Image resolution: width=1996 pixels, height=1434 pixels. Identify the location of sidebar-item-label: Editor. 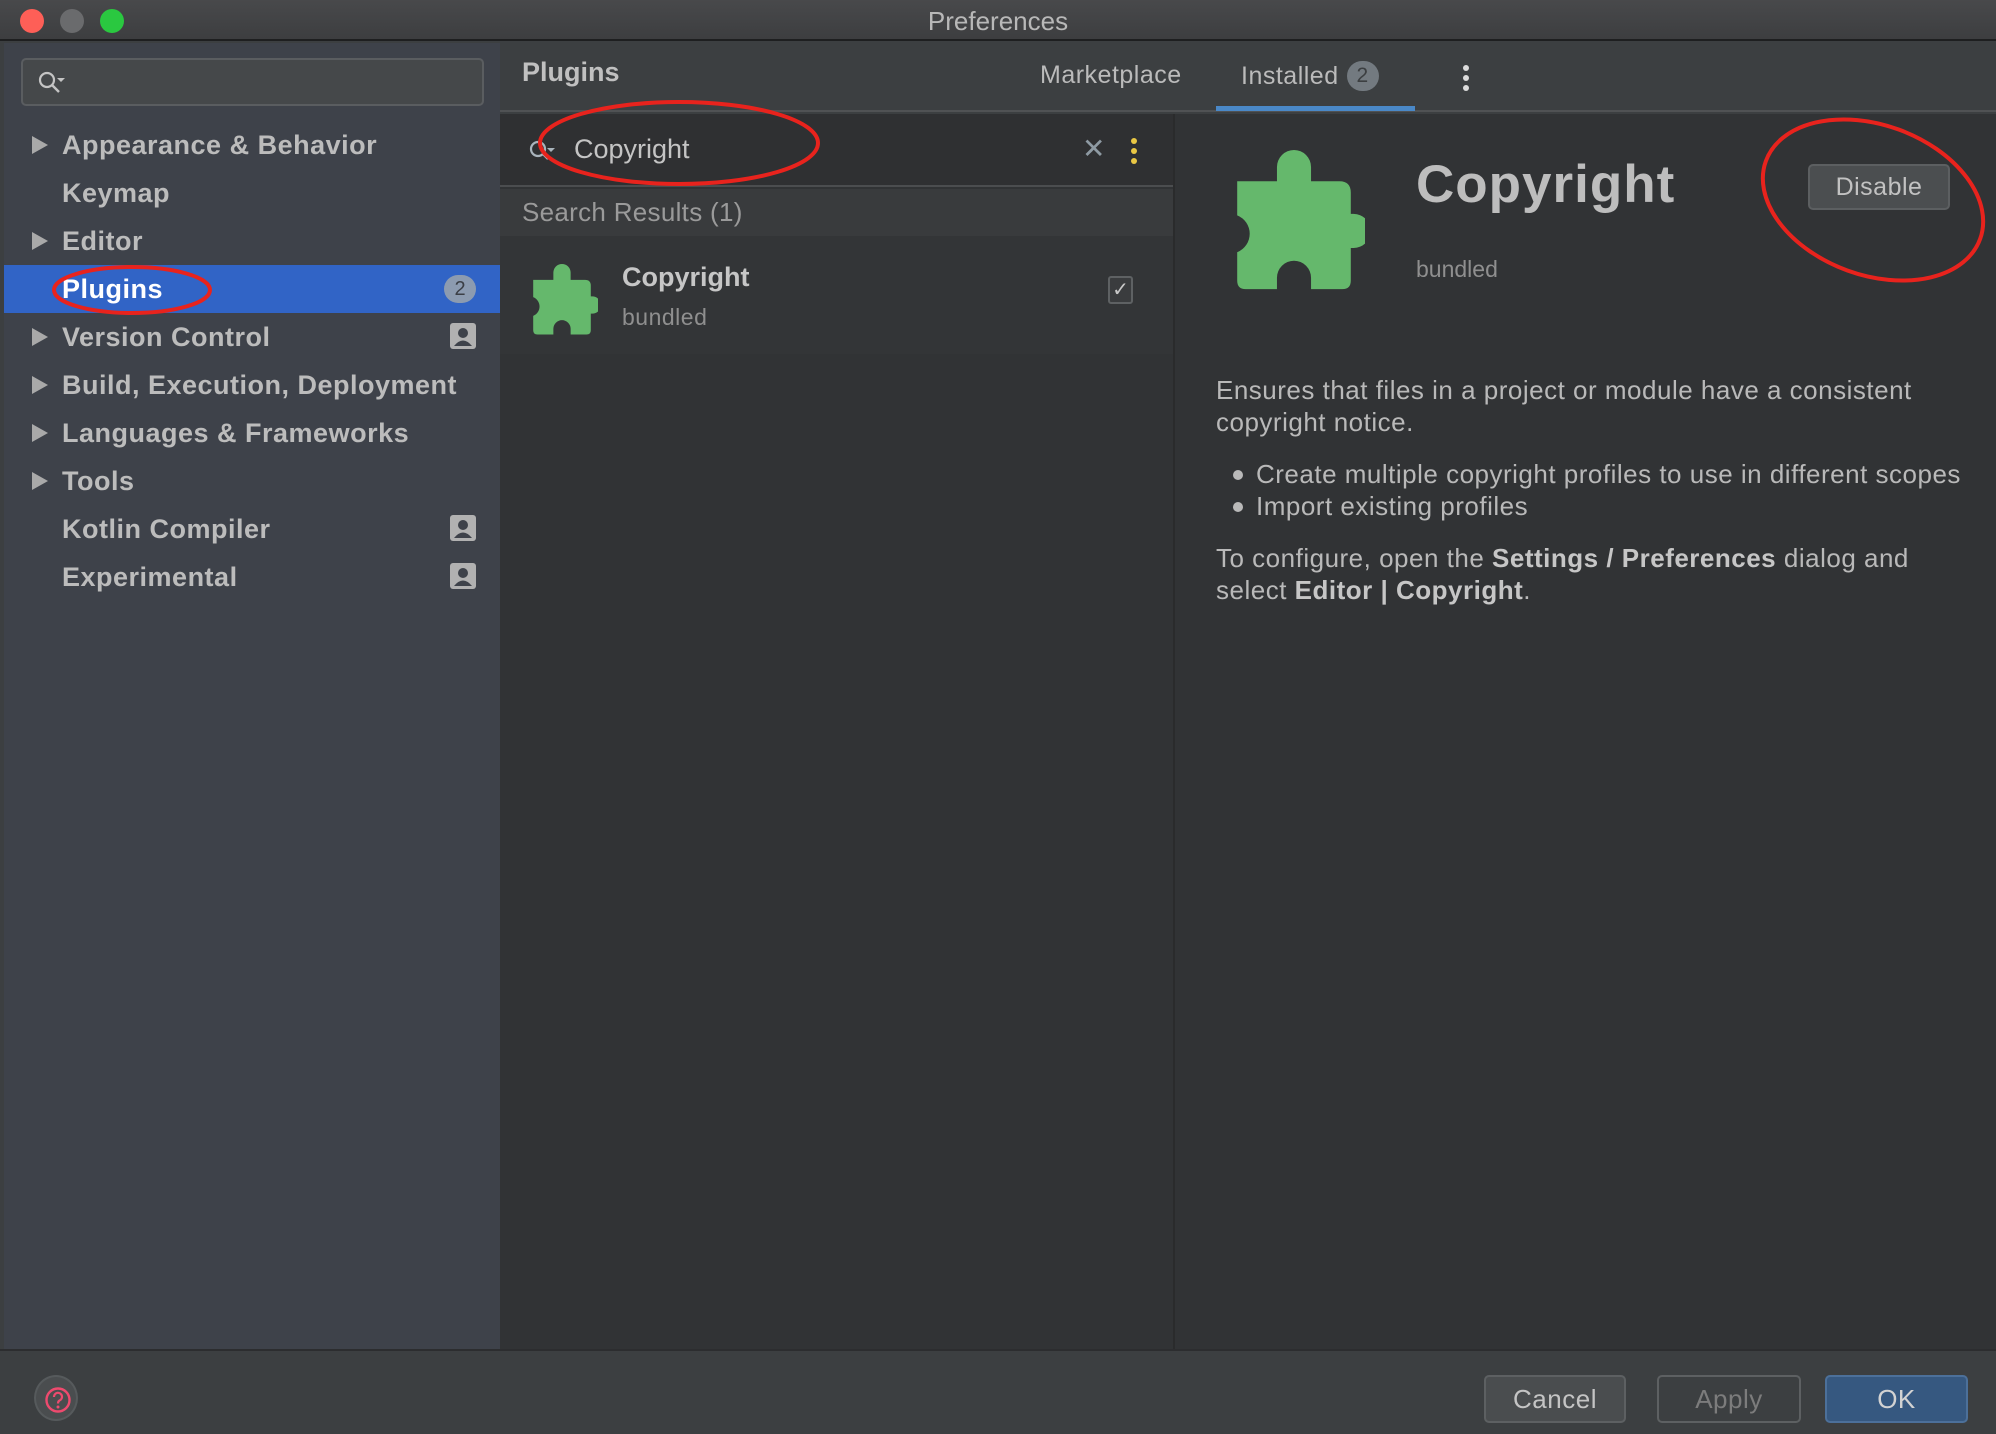
(102, 240).